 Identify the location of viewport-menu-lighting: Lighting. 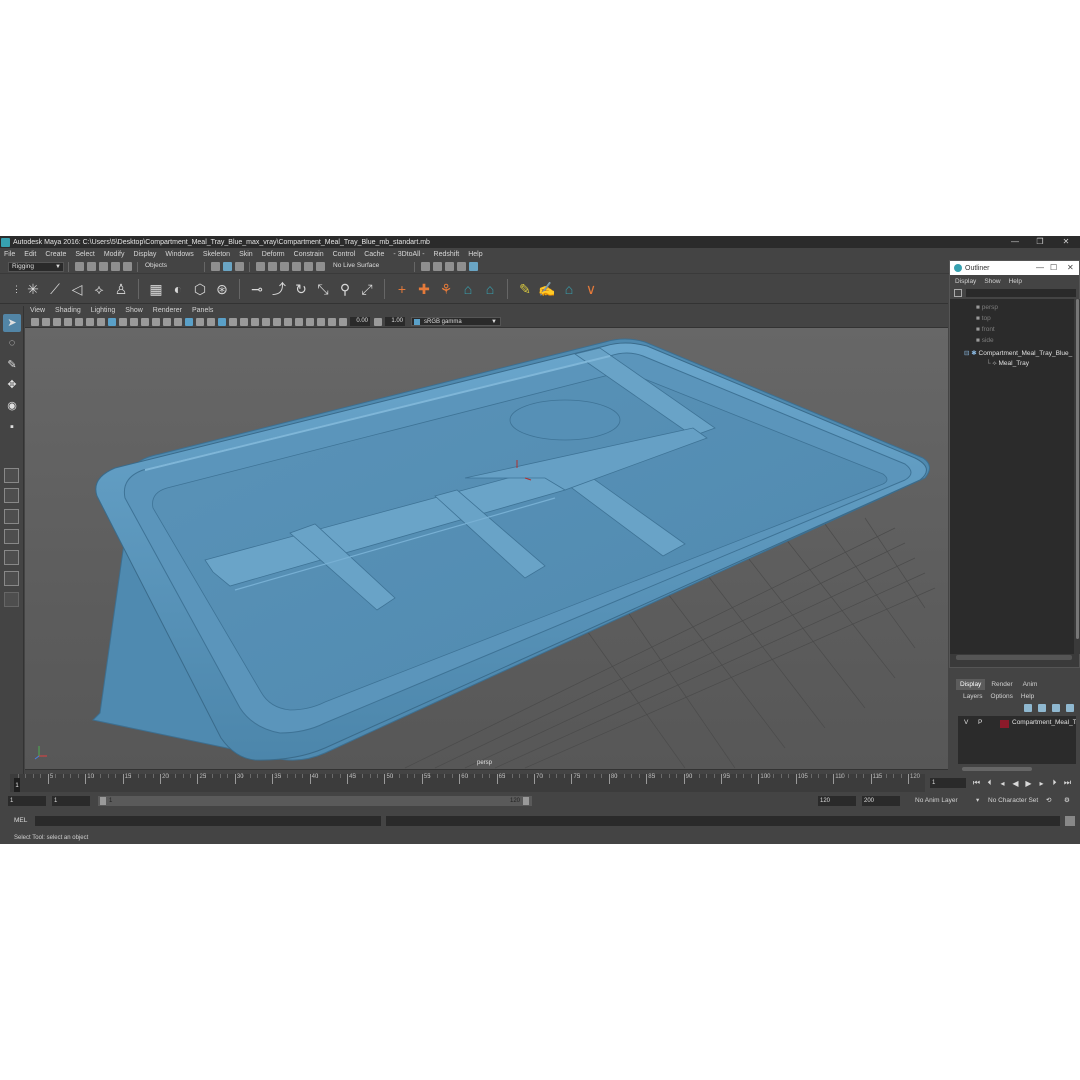
(103, 310).